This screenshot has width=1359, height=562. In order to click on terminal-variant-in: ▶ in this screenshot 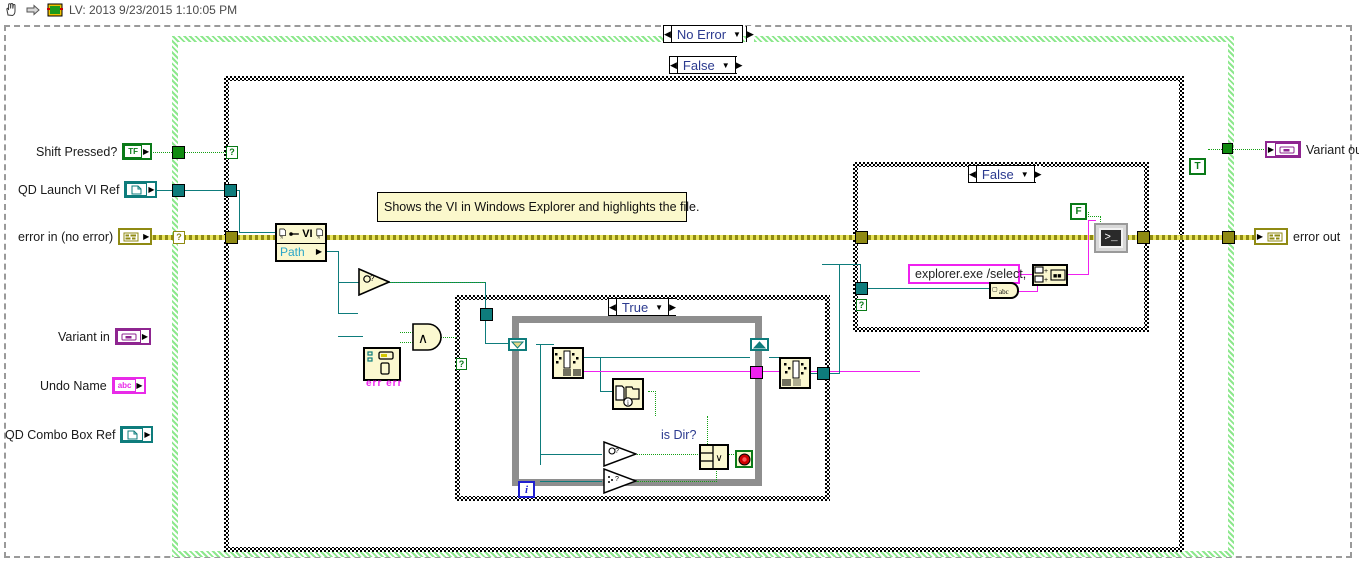, I will do `click(132, 336)`.